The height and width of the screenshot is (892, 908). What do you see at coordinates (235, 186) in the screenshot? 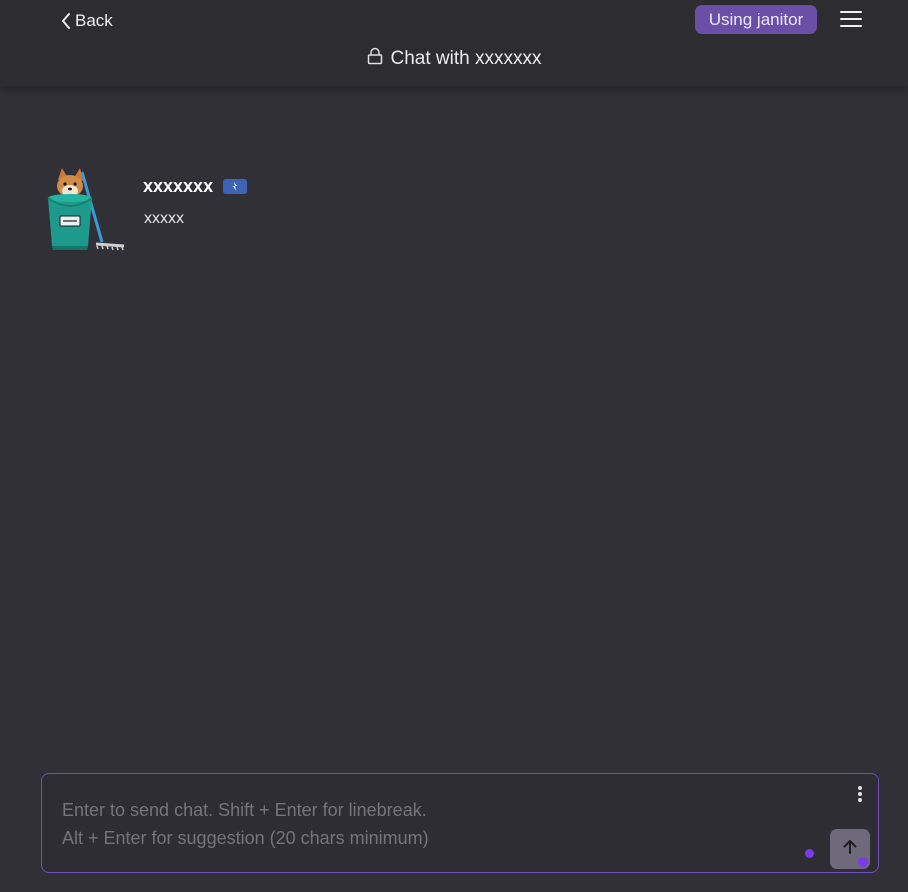
I see `bot-badge-icon` at bounding box center [235, 186].